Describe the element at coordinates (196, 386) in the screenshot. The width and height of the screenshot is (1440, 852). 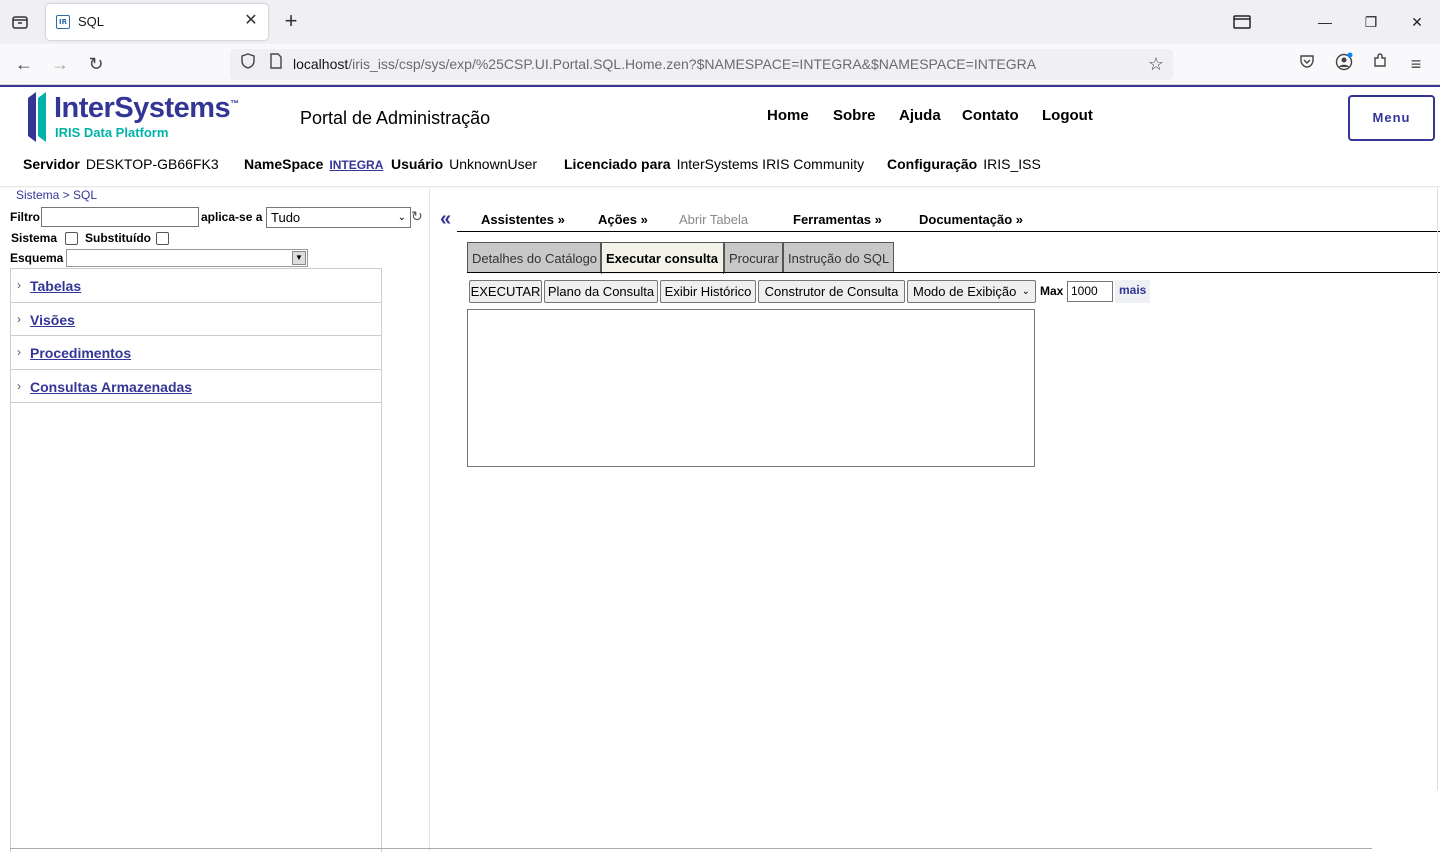
I see `tree-item-consultas: › Consultas Armazenadas` at that location.